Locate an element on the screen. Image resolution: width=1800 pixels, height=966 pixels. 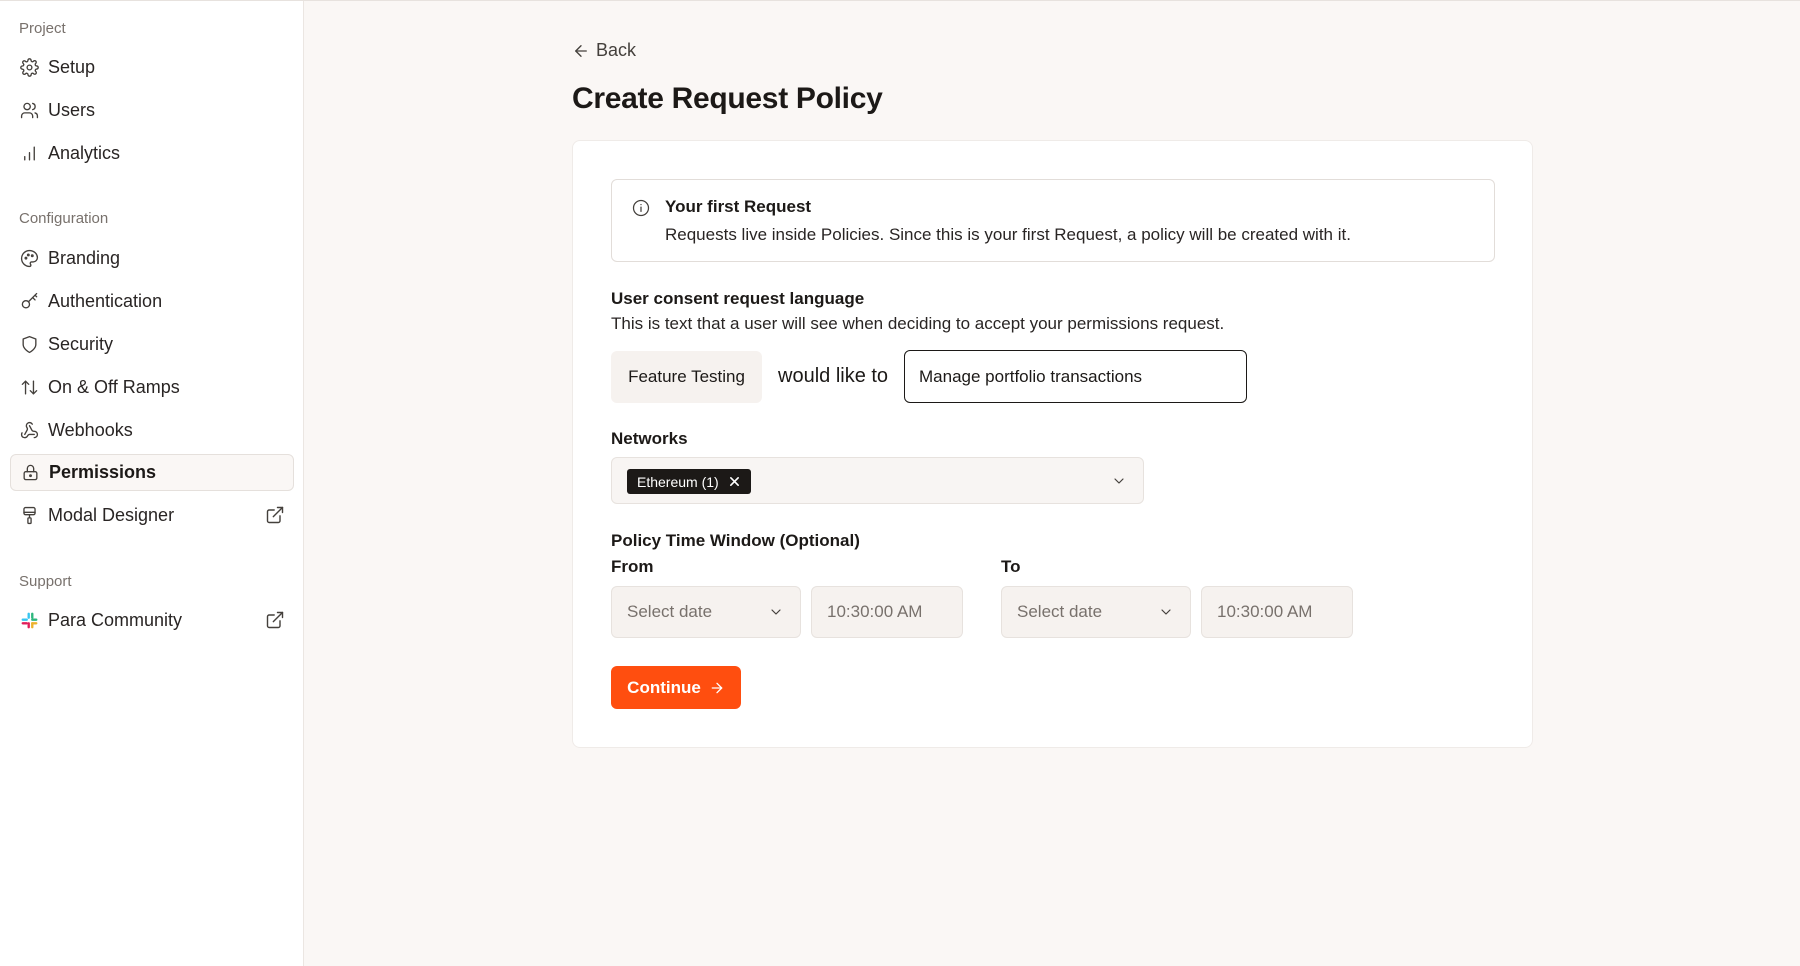
arrow-right-icon is located at coordinates (717, 687).